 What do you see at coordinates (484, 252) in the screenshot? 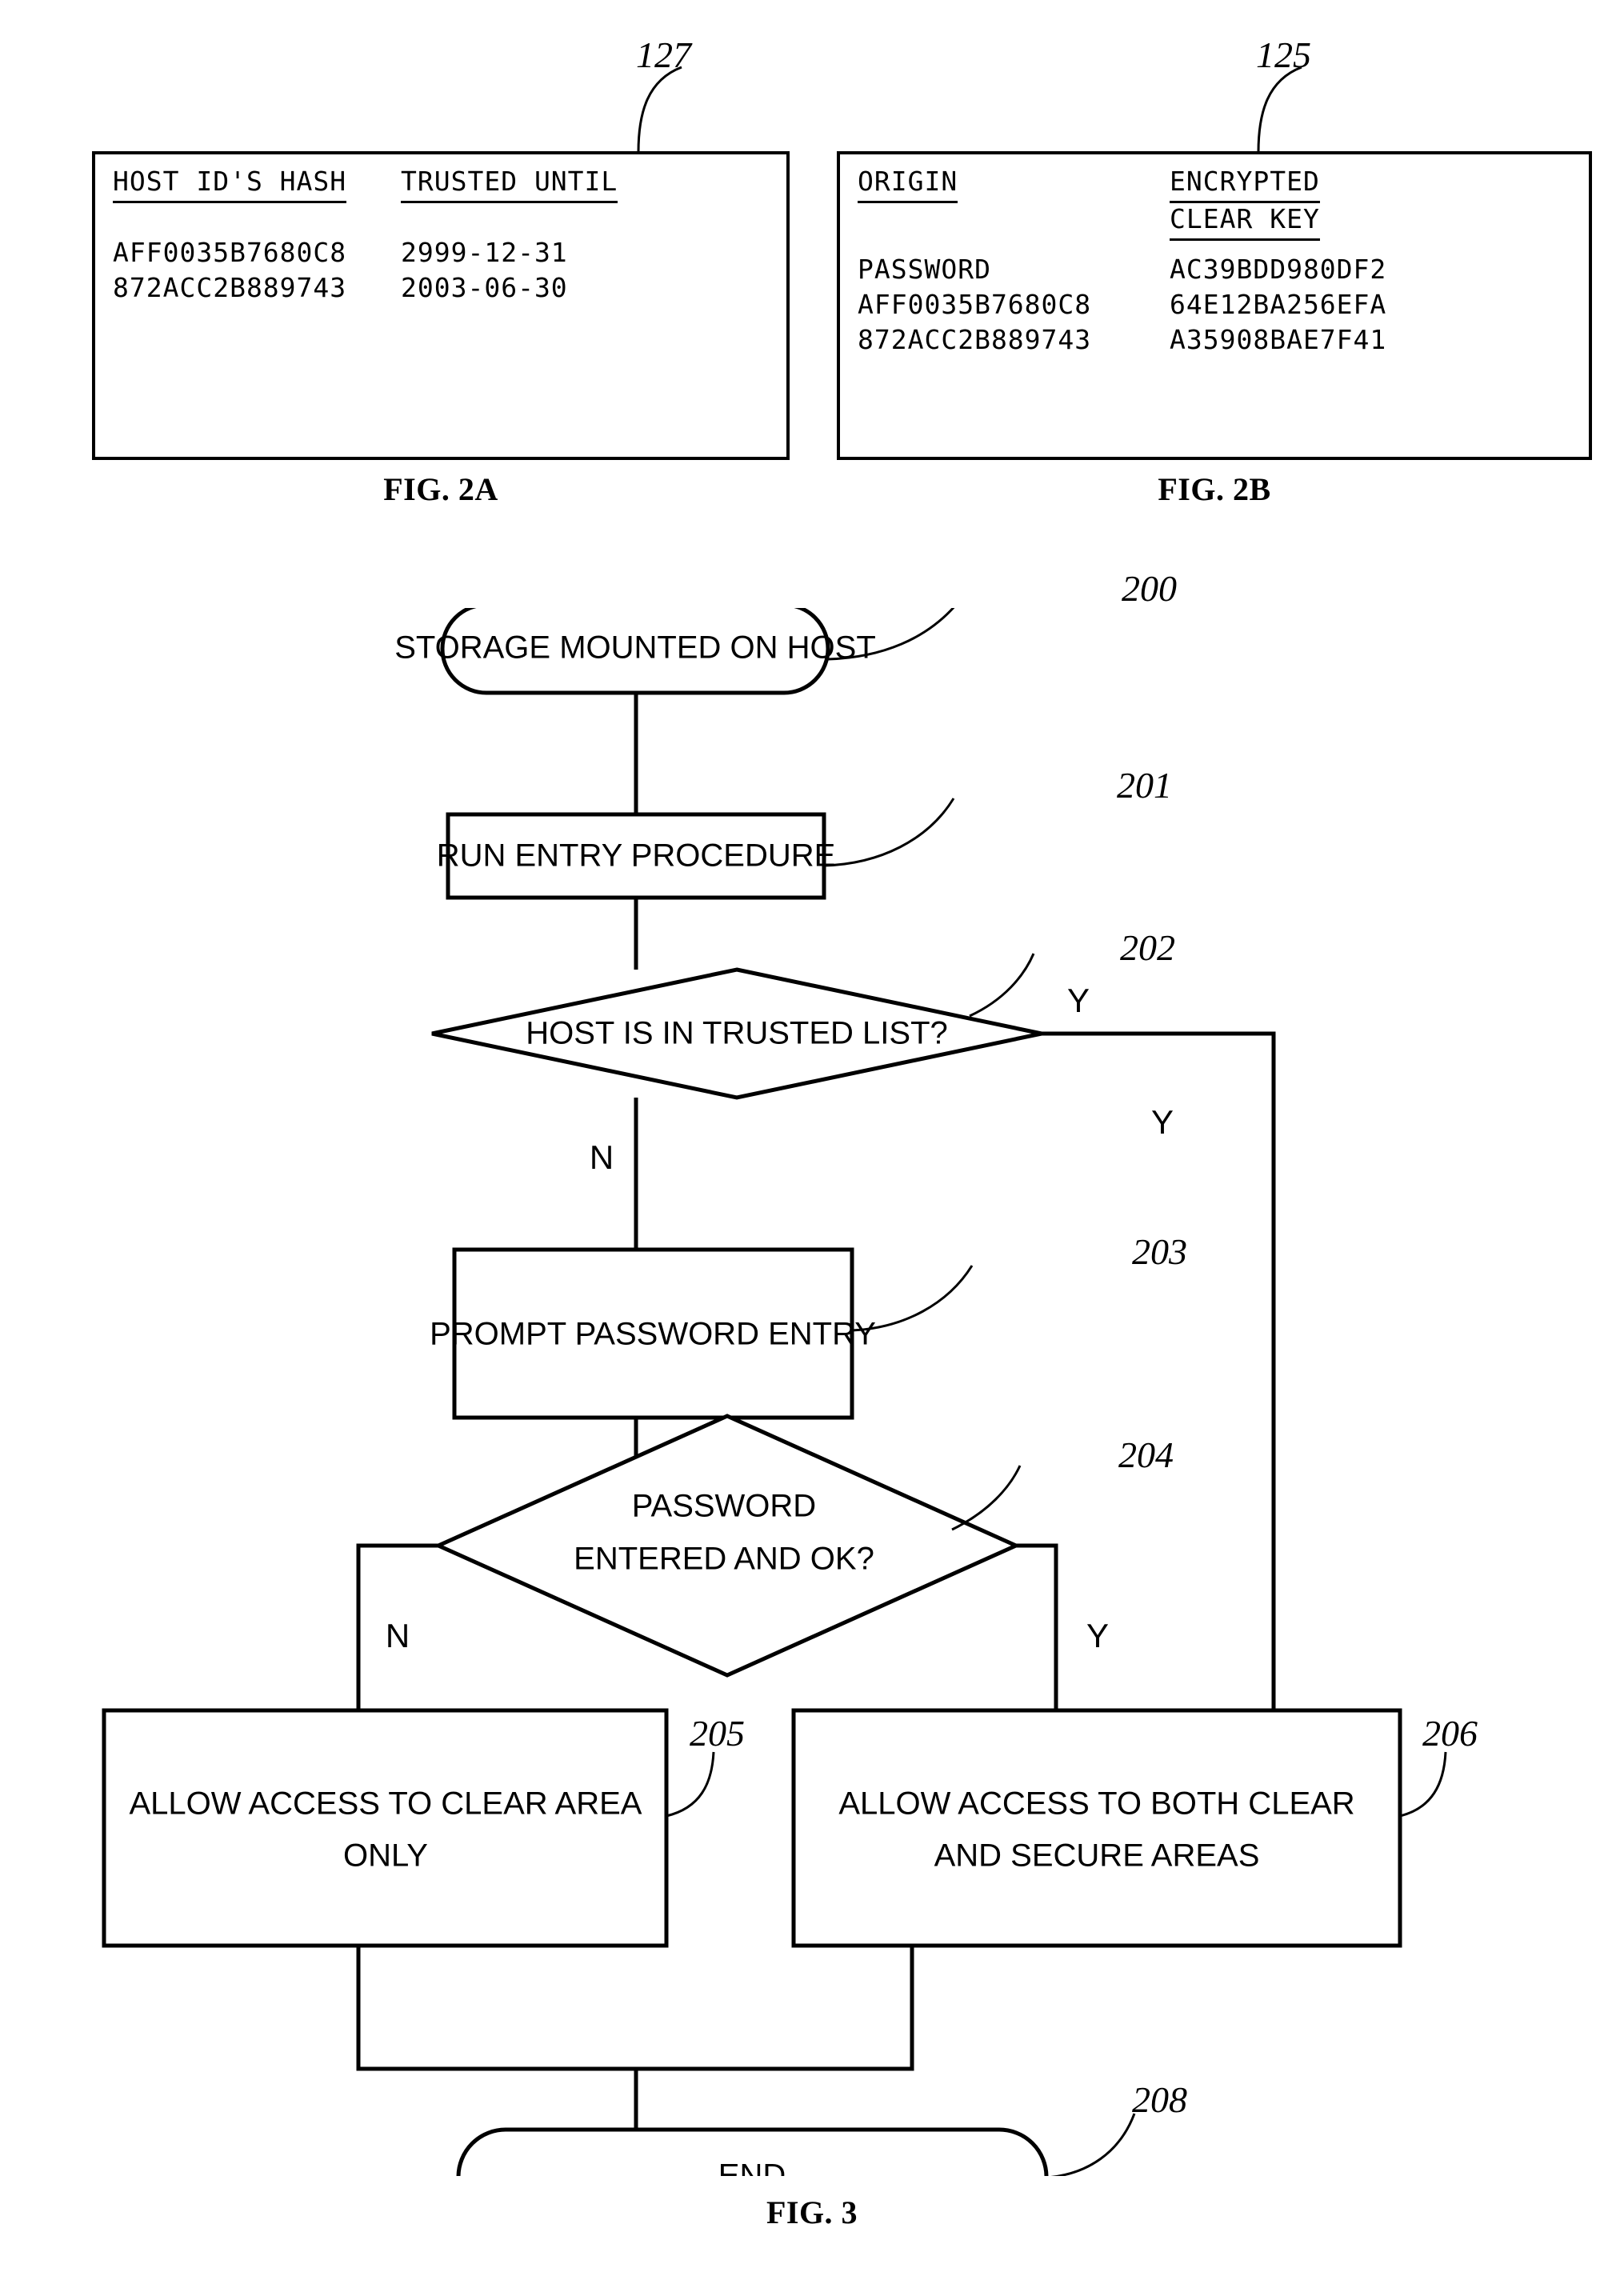
I see `cell-trusted-until: 2999-12-31` at bounding box center [484, 252].